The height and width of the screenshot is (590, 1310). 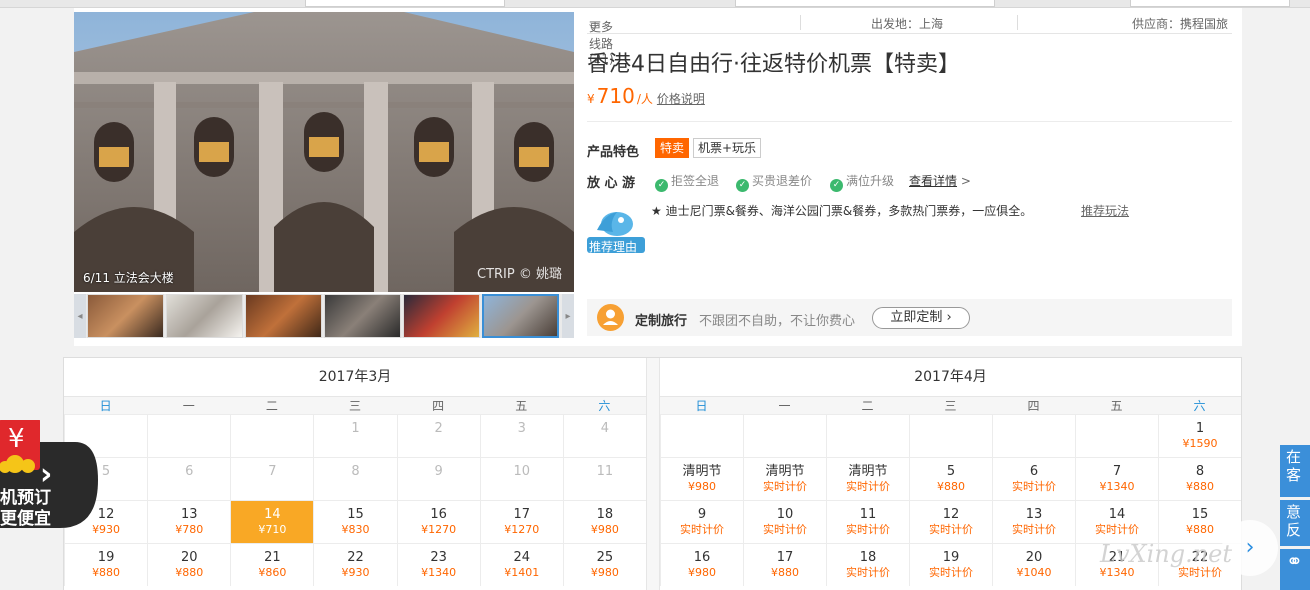 What do you see at coordinates (909, 39) in the screenshot?
I see `meta-bar: 更多线路(21) ⌵ 出发地：上海 供应商：携程国旅` at bounding box center [909, 39].